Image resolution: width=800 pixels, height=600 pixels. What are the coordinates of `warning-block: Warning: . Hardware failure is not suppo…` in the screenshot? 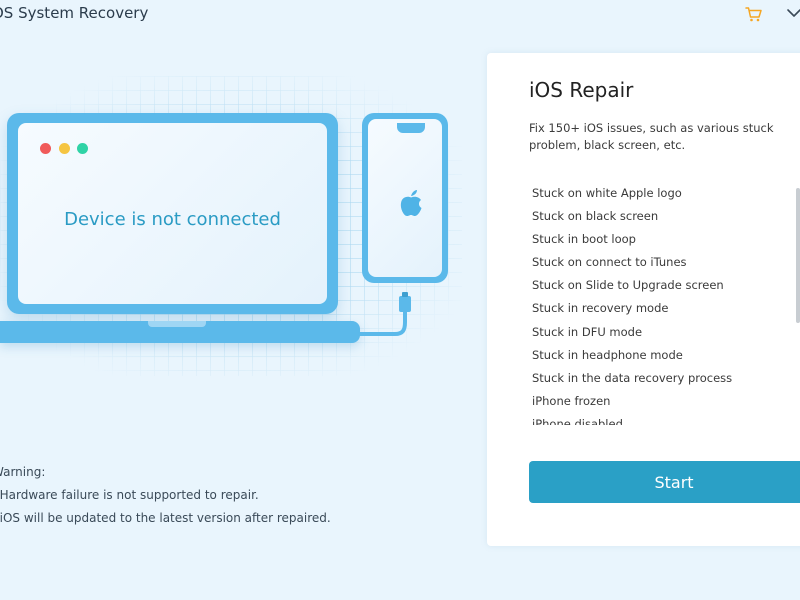 It's located at (165, 495).